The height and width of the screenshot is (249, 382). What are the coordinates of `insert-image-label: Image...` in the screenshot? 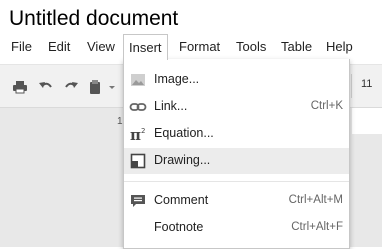 It's located at (177, 79).